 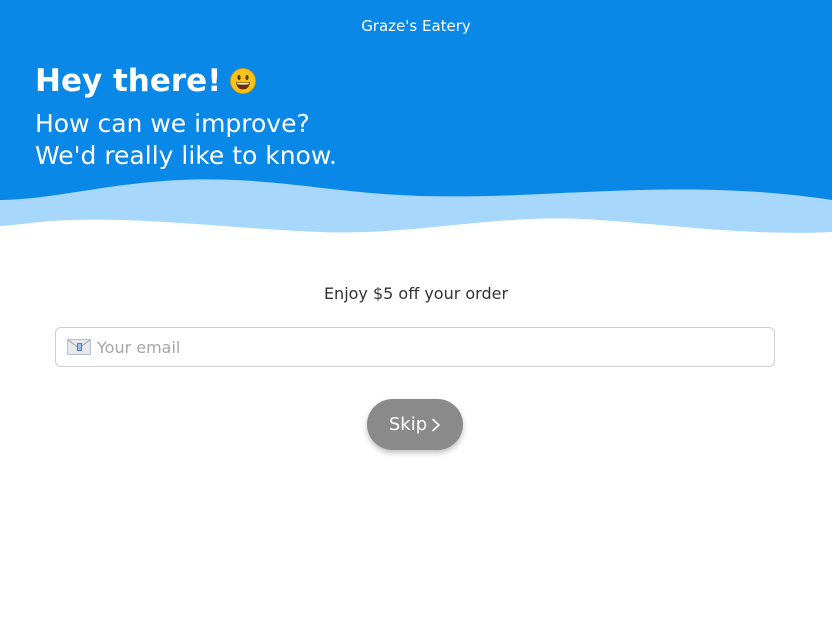 What do you see at coordinates (128, 81) in the screenshot?
I see `greeting-text: Hey there!` at bounding box center [128, 81].